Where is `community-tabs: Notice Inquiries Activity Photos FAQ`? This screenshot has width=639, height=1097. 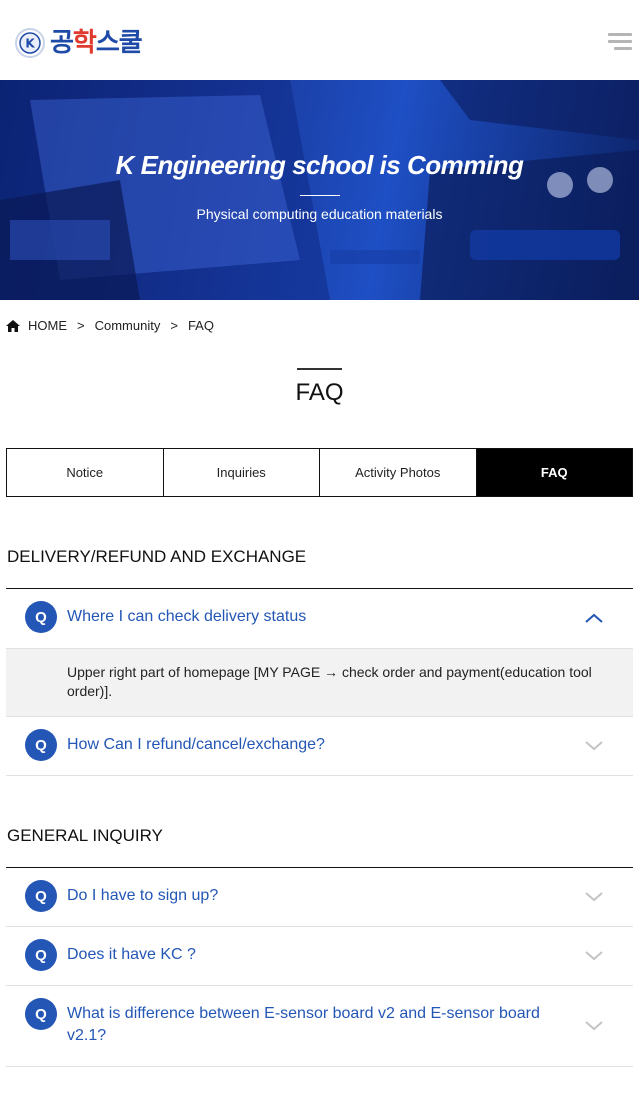 community-tabs: Notice Inquiries Activity Photos FAQ is located at coordinates (319, 472).